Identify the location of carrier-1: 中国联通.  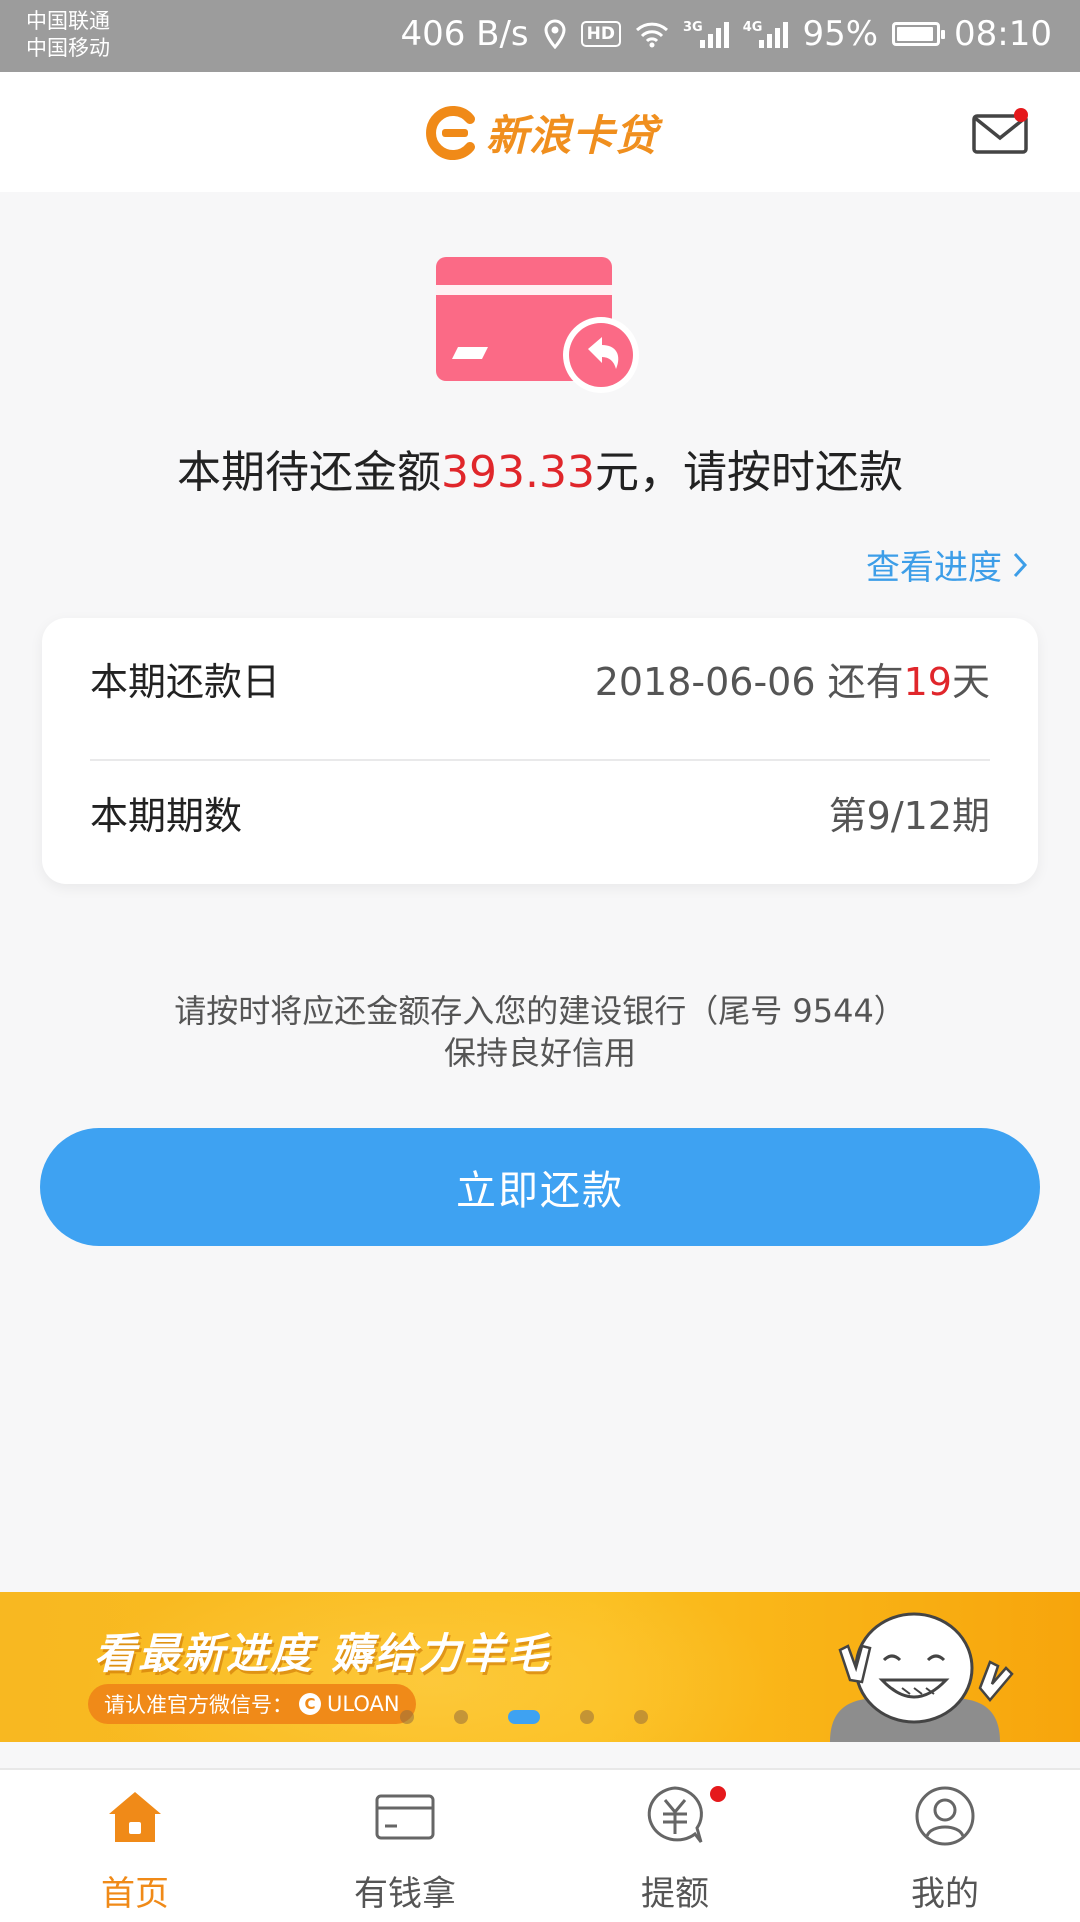
(68, 21).